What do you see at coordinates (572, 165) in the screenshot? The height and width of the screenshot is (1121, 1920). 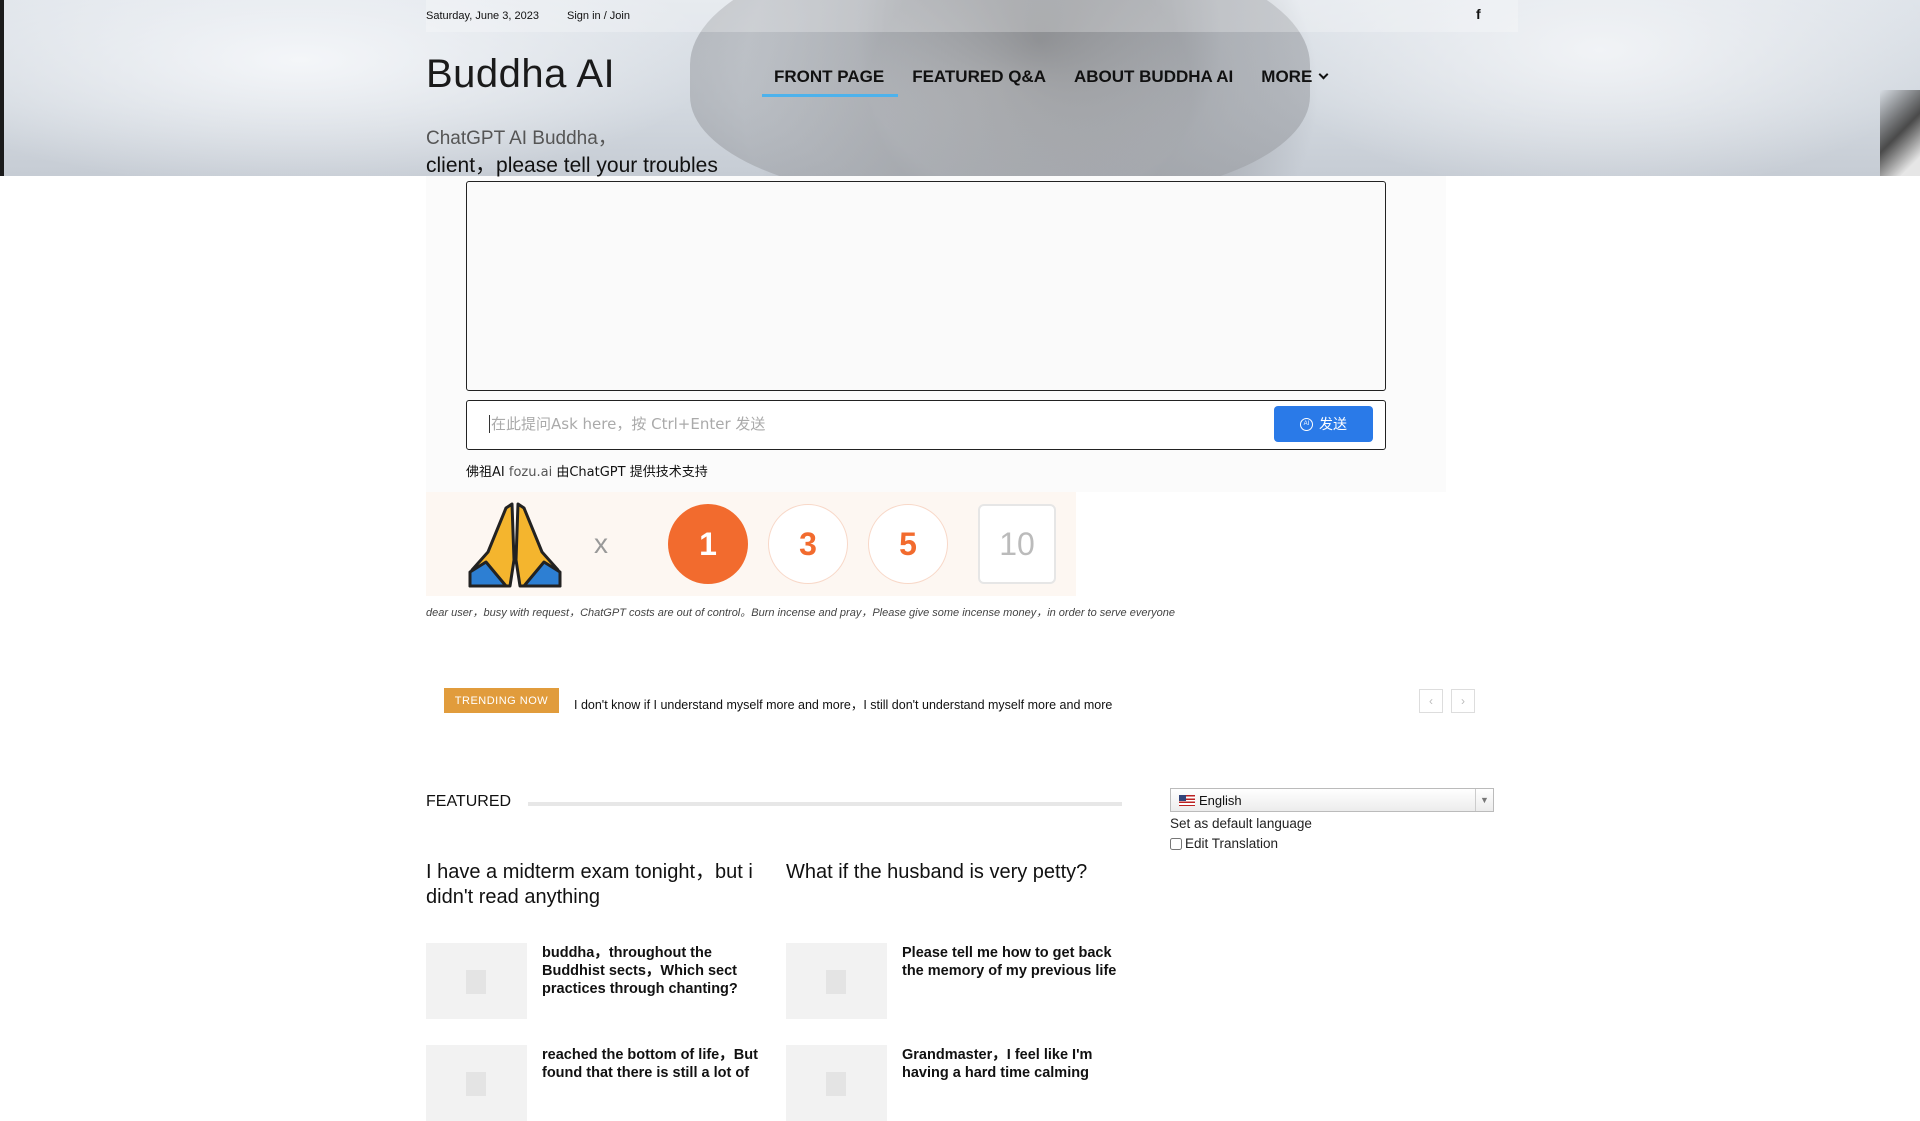 I see `site-tagline-line2: client，please tell your troubles` at bounding box center [572, 165].